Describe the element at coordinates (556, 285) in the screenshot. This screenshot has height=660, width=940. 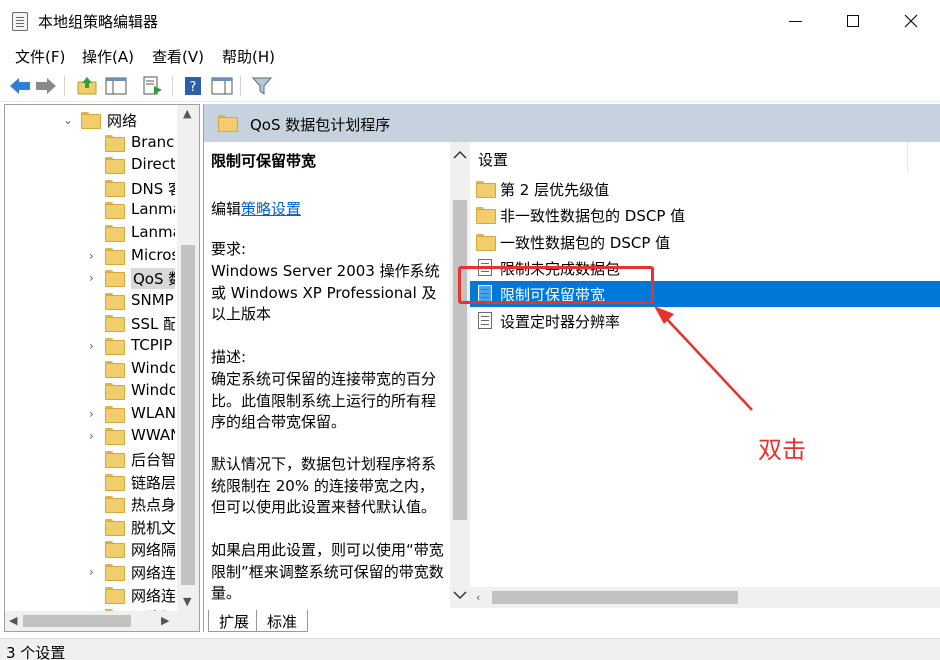
I see `highlight-annotation-box` at that location.